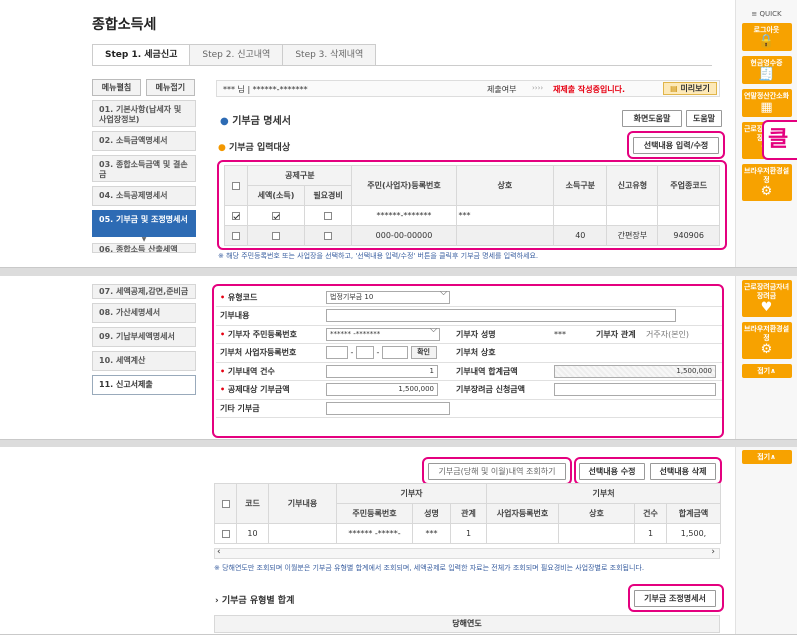 Image resolution: width=797 pixels, height=635 pixels. I want to click on sidebar-item-total-income: 03. 종합소득금액 및 결손금, so click(144, 168).